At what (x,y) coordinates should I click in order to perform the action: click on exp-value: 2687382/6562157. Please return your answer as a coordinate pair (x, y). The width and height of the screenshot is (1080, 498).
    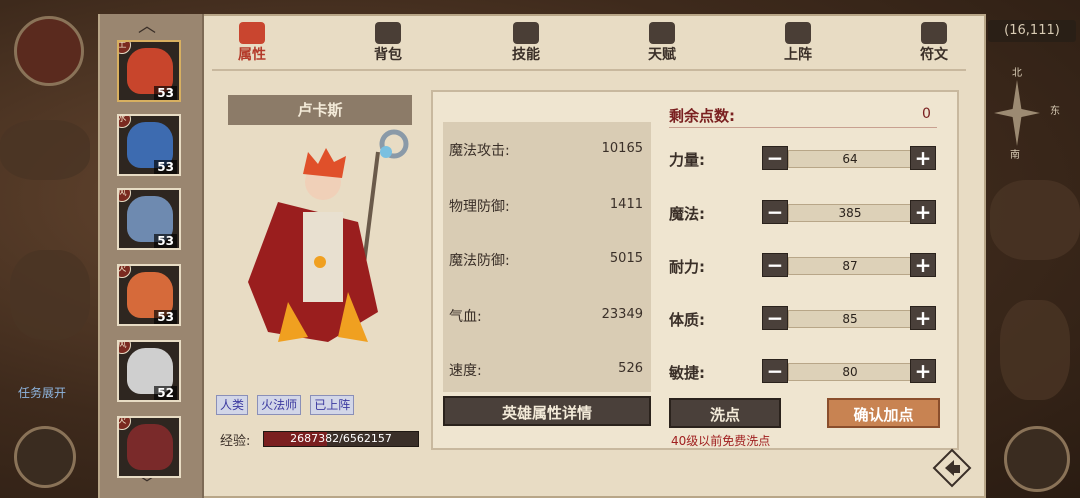
    Looking at the image, I should click on (341, 438).